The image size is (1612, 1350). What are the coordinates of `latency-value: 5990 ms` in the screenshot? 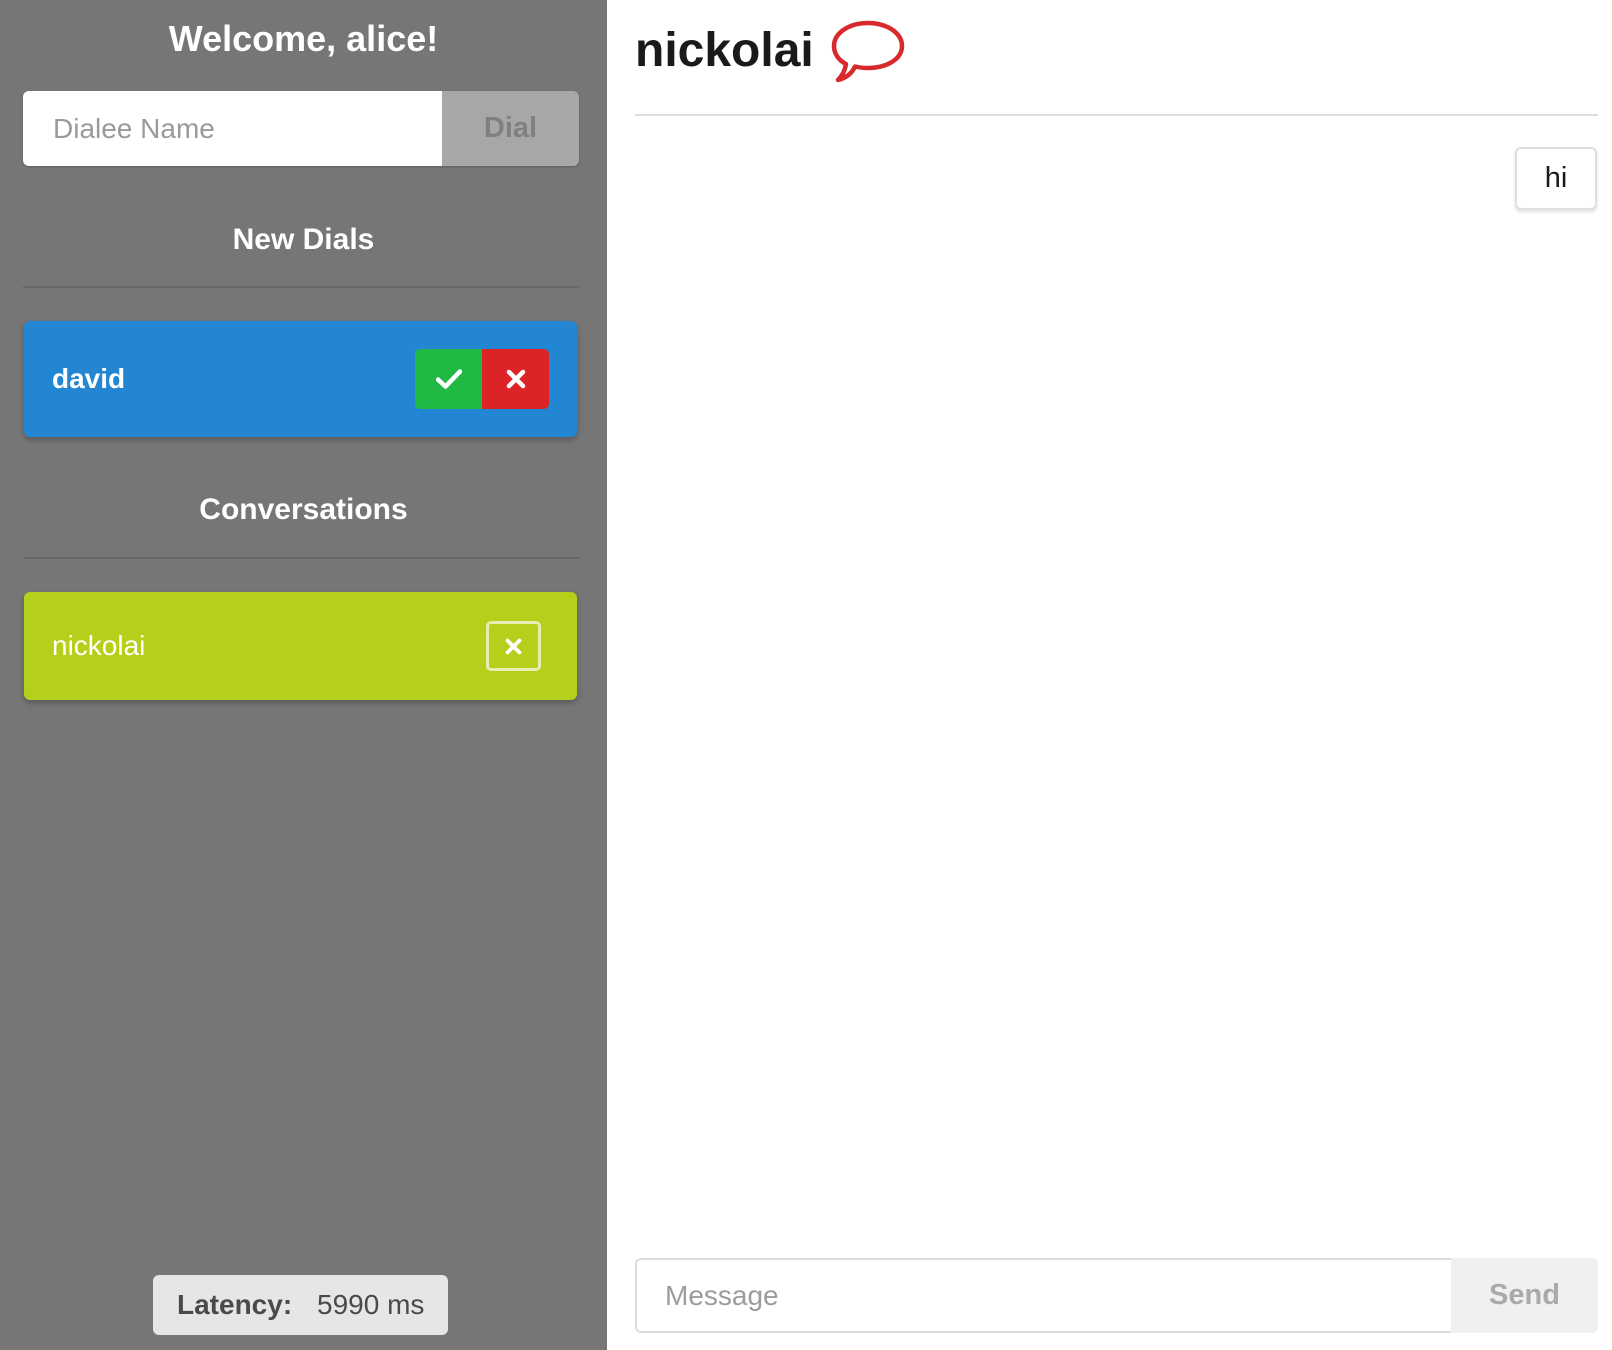 It's located at (371, 1304).